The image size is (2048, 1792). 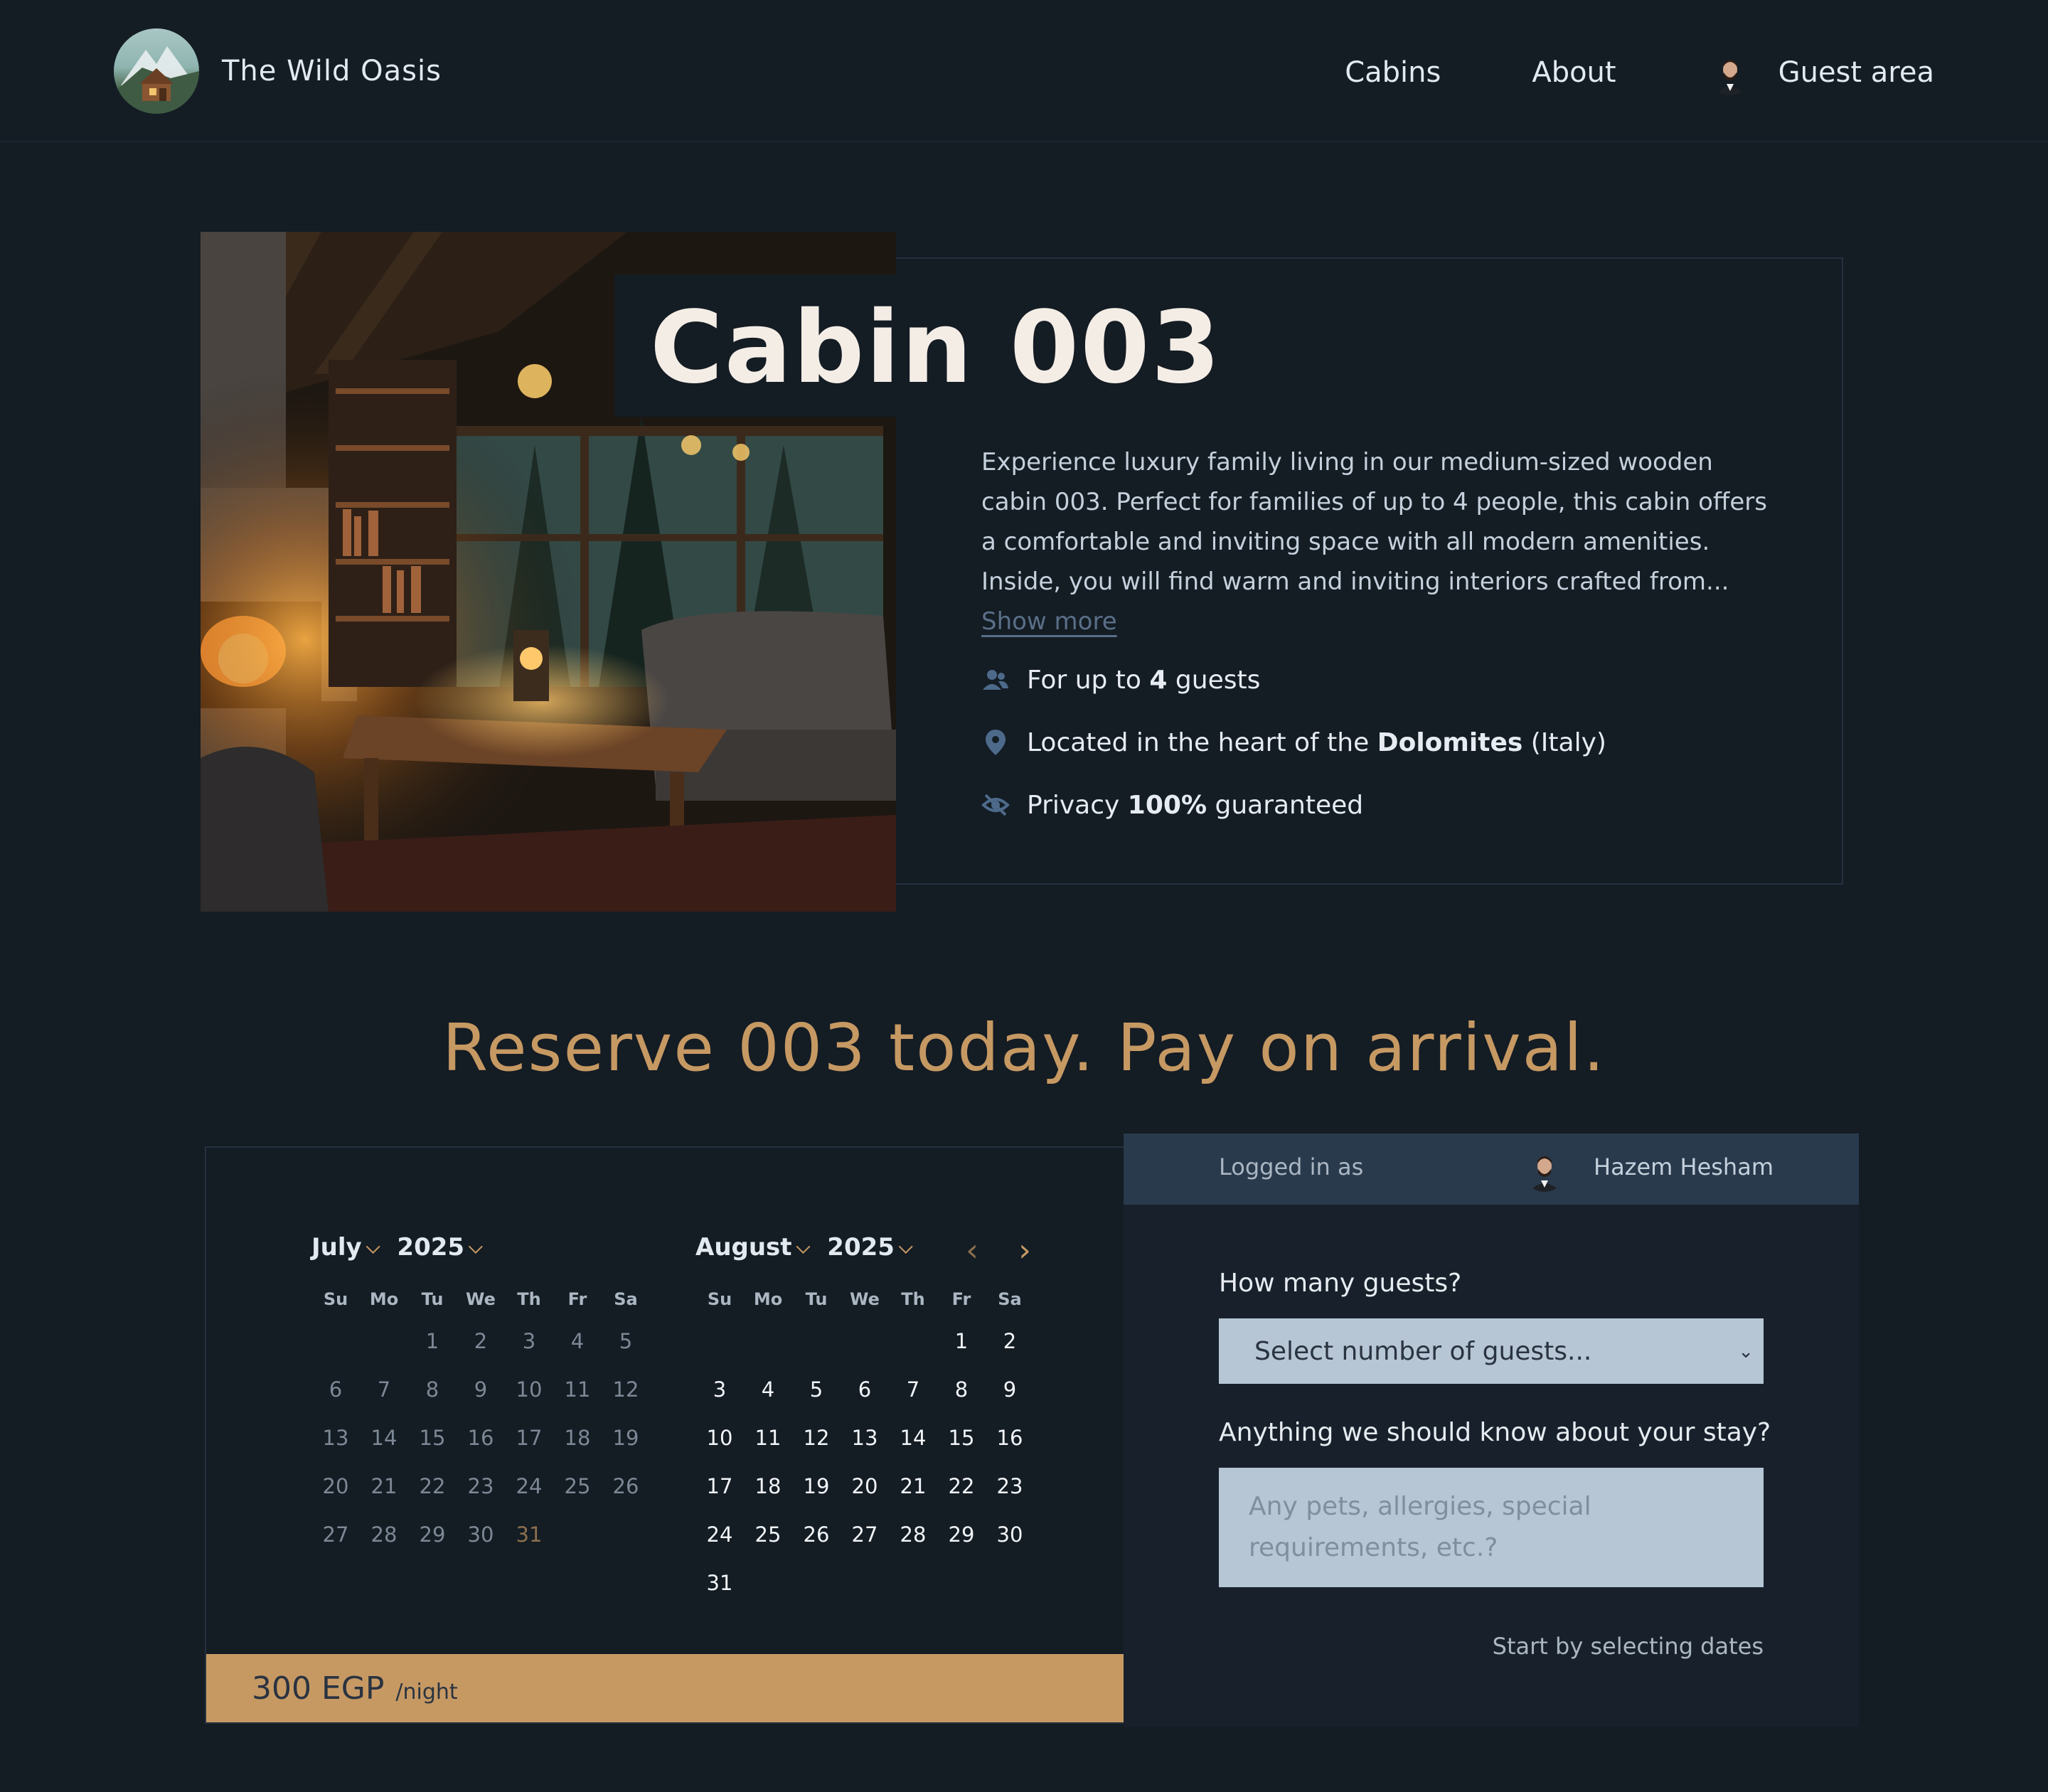 I want to click on brand-logo-link: The Wild Oasis, so click(x=278, y=71).